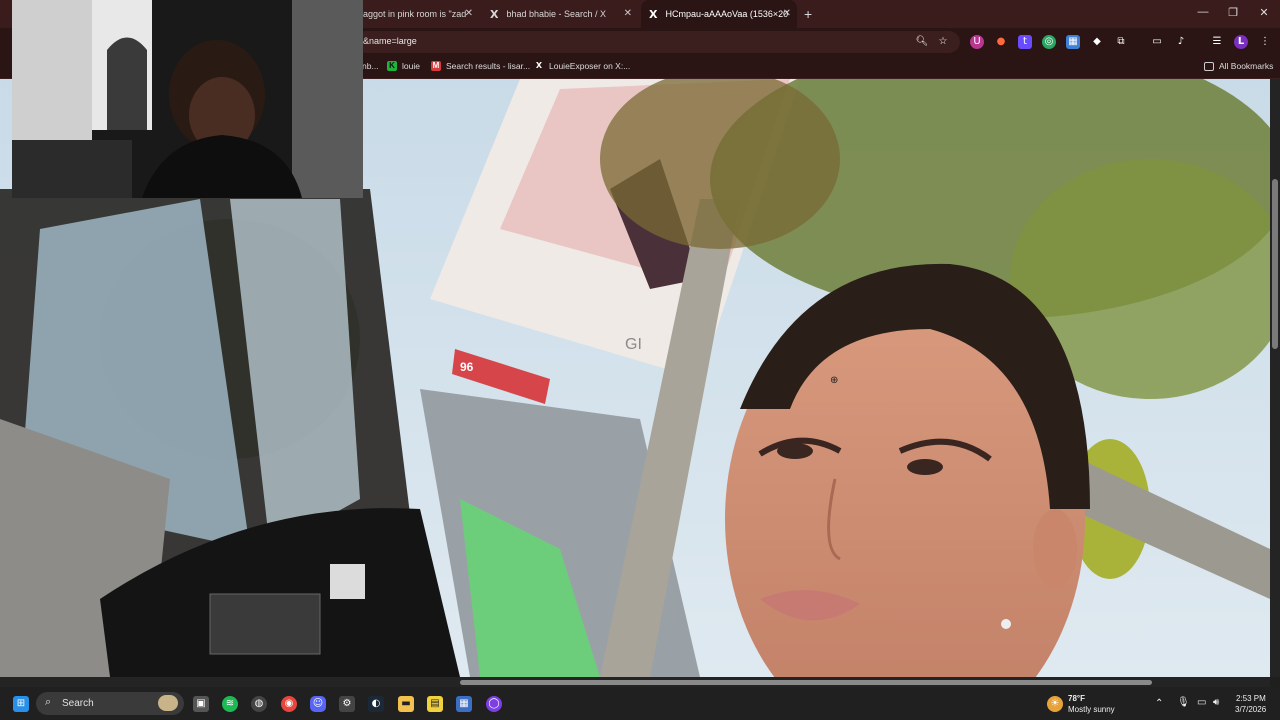  Describe the element at coordinates (78, 703) in the screenshot. I see `search-placeholder: Search` at that location.